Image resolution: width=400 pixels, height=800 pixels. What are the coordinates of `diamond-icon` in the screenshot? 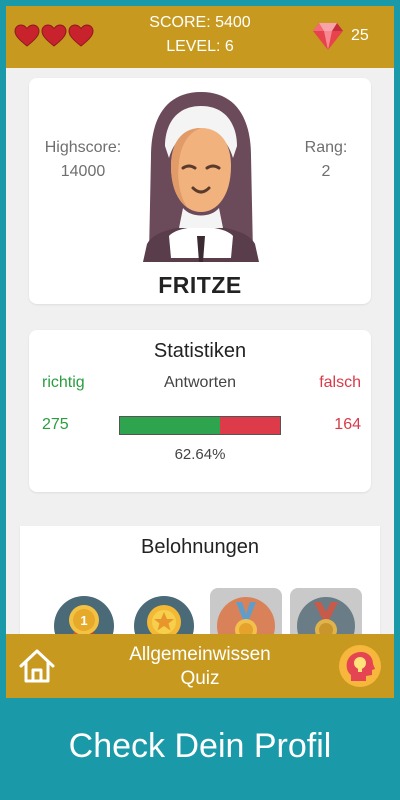 It's located at (328, 38).